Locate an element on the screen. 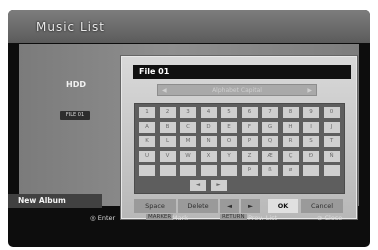 This screenshot has height=250, width=378. key-2-4: O is located at coordinates (229, 141).